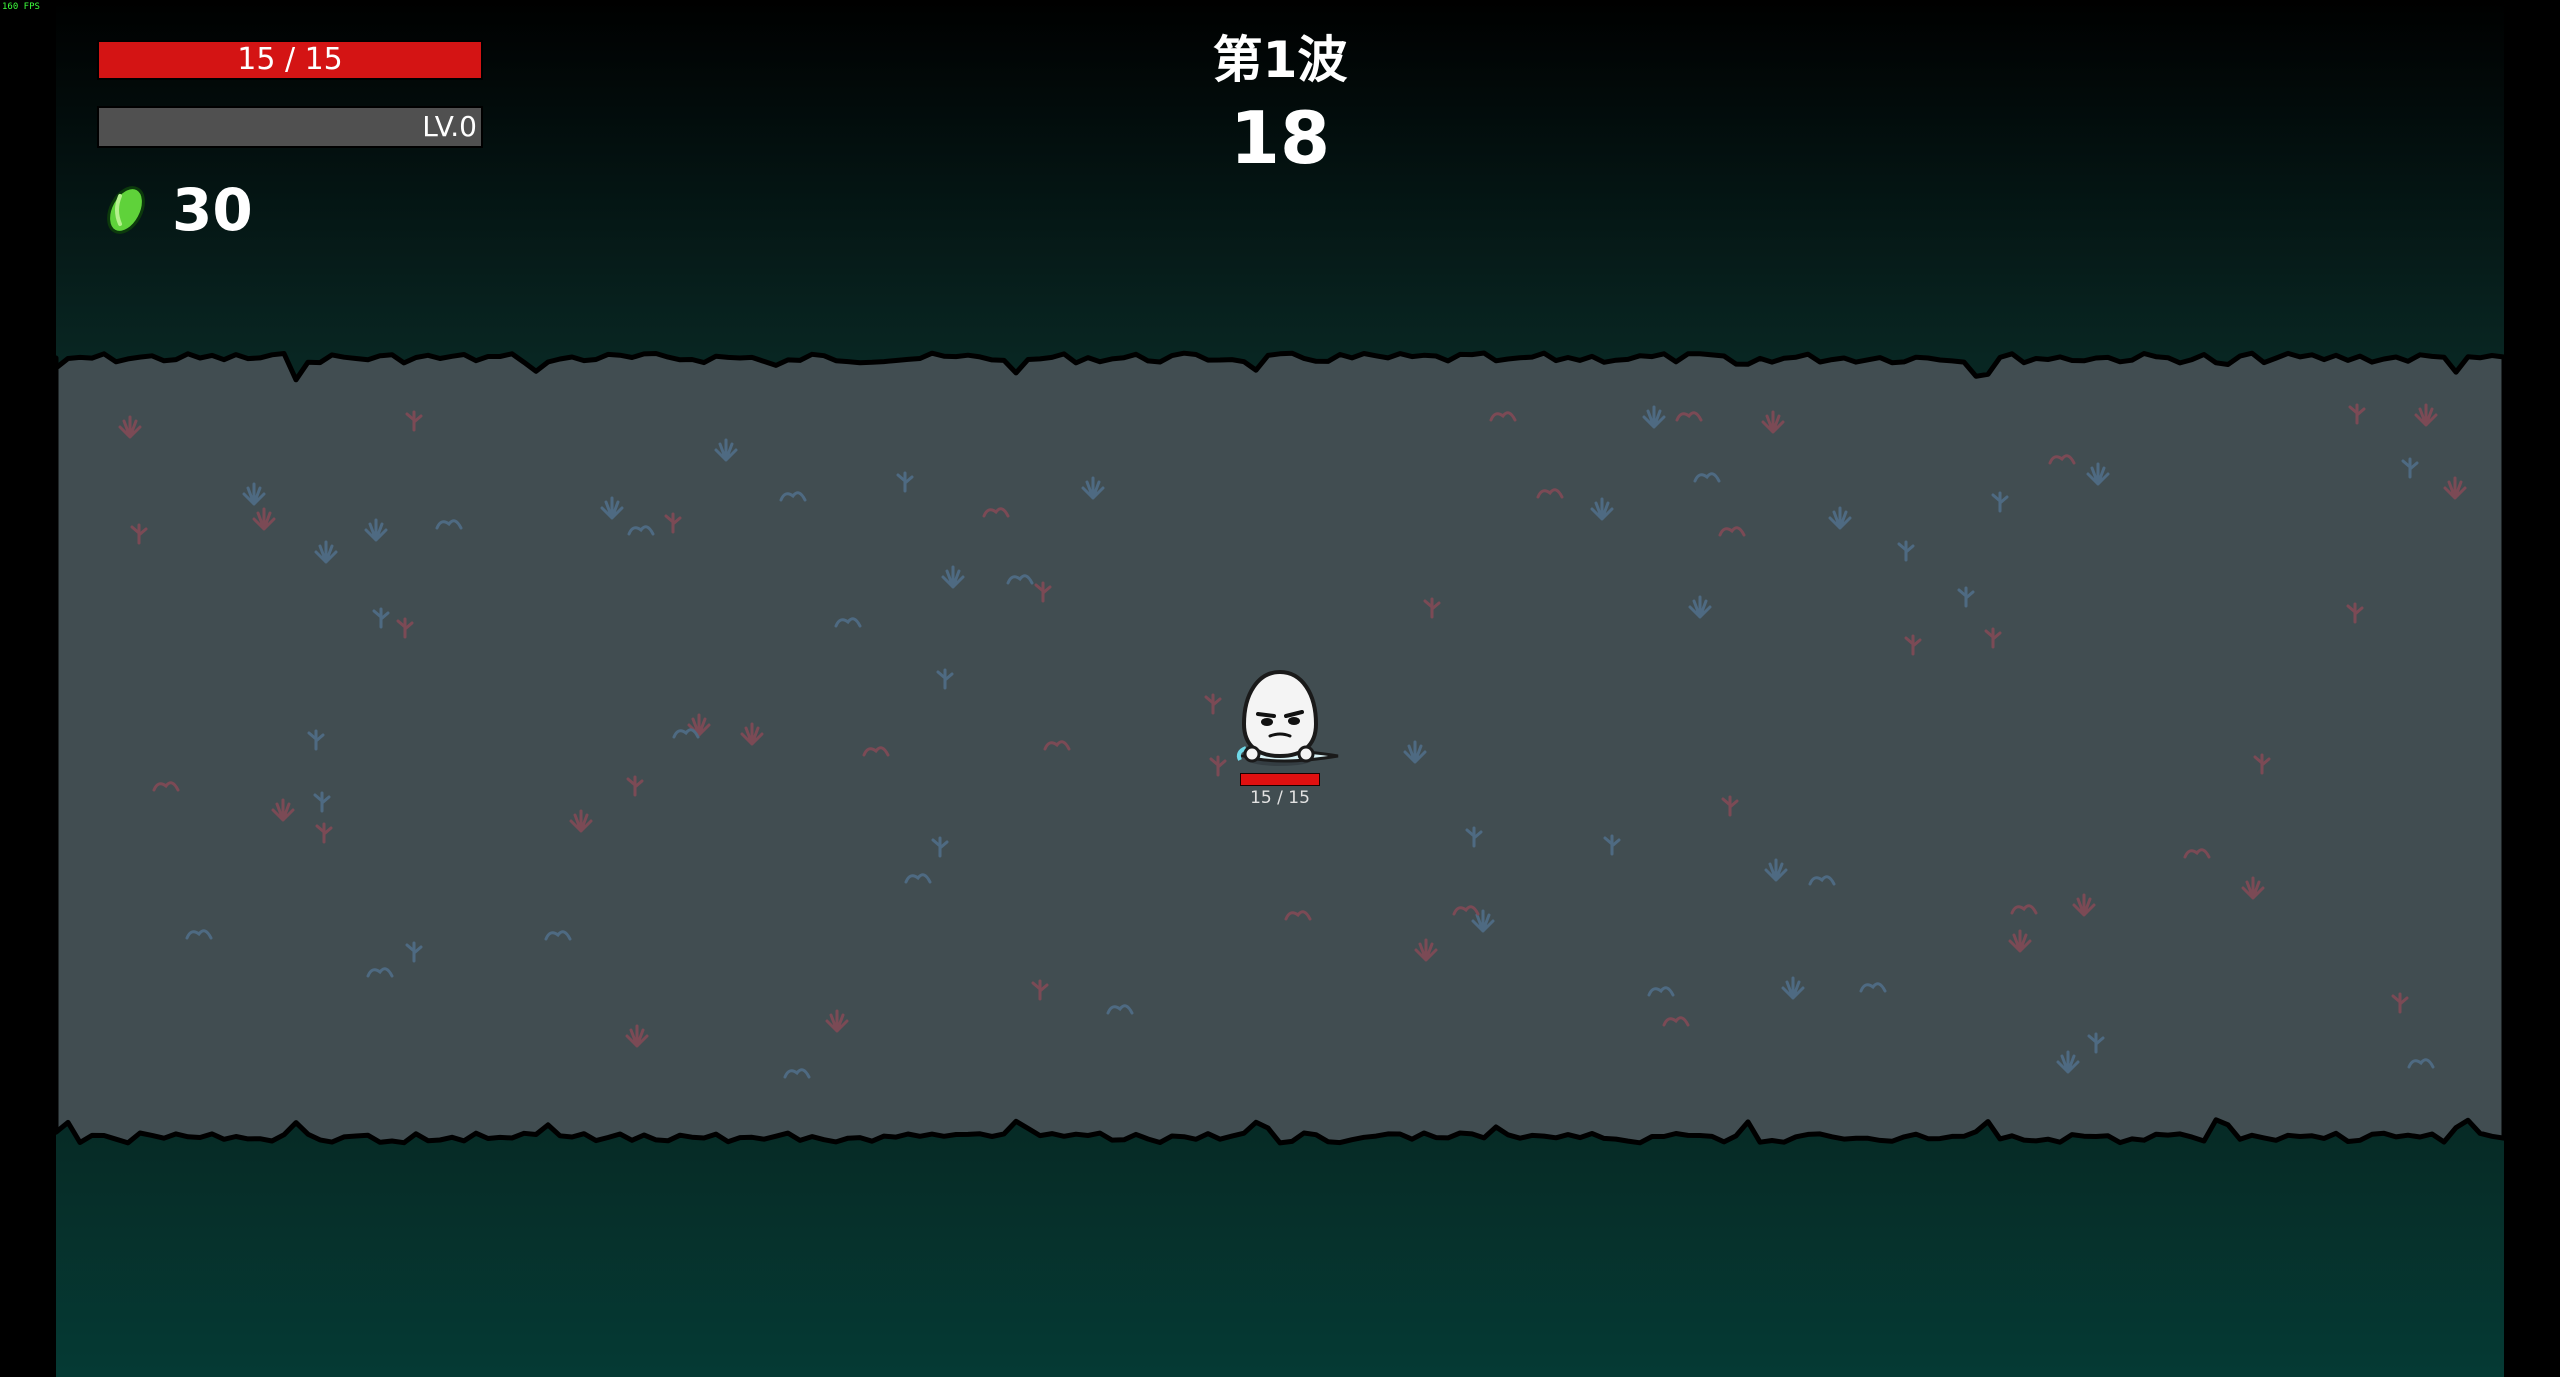 This screenshot has width=2560, height=1377. What do you see at coordinates (1252, 754) in the screenshot?
I see `player-left-hand` at bounding box center [1252, 754].